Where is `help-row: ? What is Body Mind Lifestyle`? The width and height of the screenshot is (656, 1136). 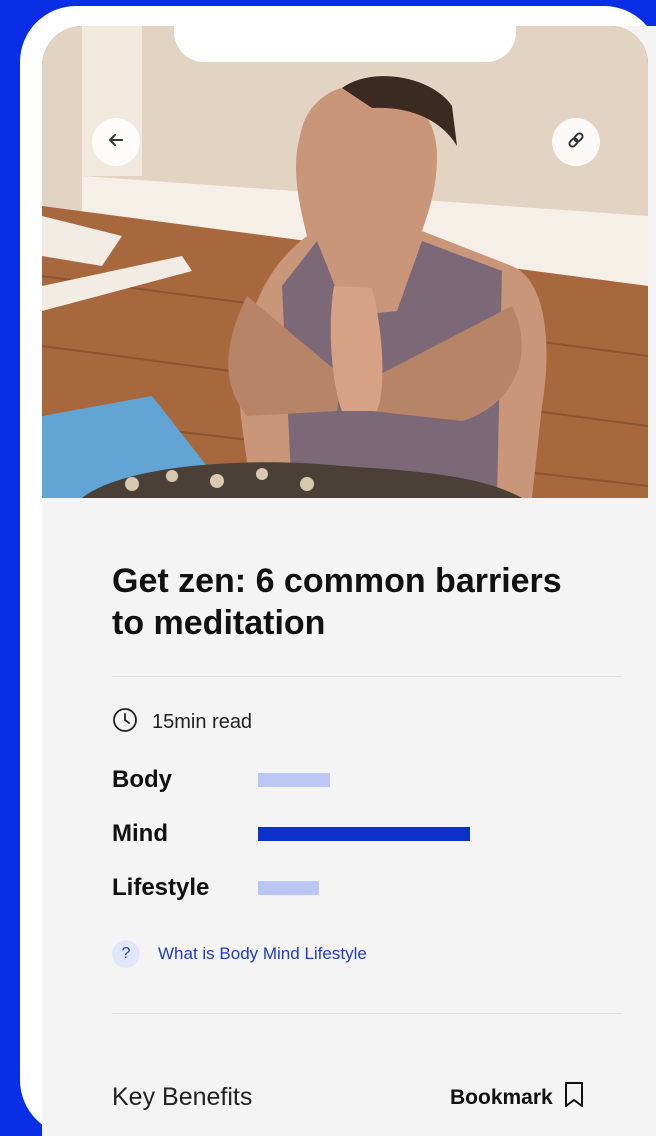
help-row: ? What is Body Mind Lifestyle is located at coordinates (239, 954).